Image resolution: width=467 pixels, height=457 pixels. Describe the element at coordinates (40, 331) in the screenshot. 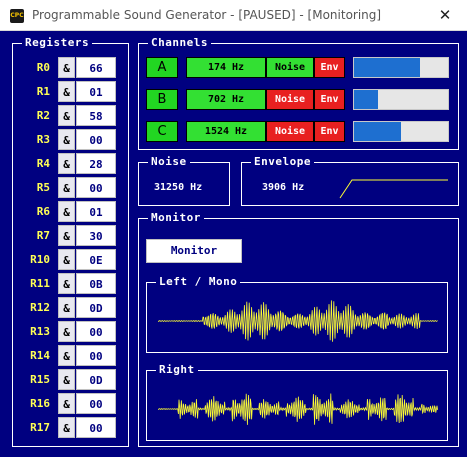

I see `register-label: R13` at that location.